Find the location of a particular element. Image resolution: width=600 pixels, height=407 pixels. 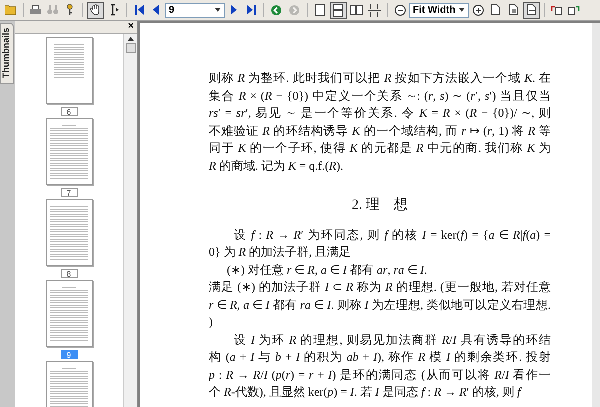

text-line: 构 (a + I 与 b + I 的积为 ab + I), 称作 R 模 I 的剩余类环. 投射 is located at coordinates (380, 357).